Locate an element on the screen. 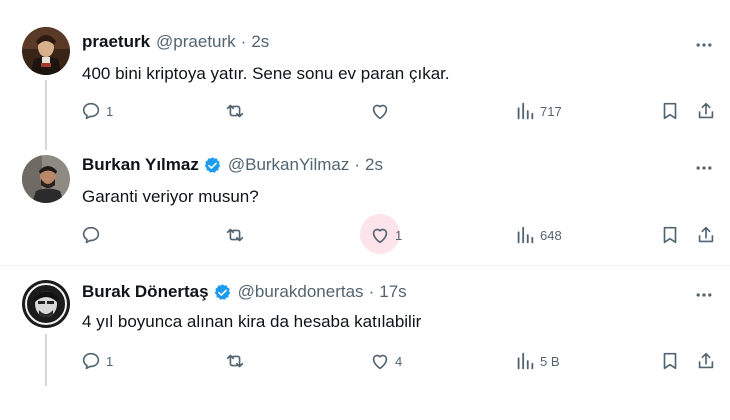 Image resolution: width=730 pixels, height=420 pixels. author-name: Burak Dönertaş is located at coordinates (145, 292).